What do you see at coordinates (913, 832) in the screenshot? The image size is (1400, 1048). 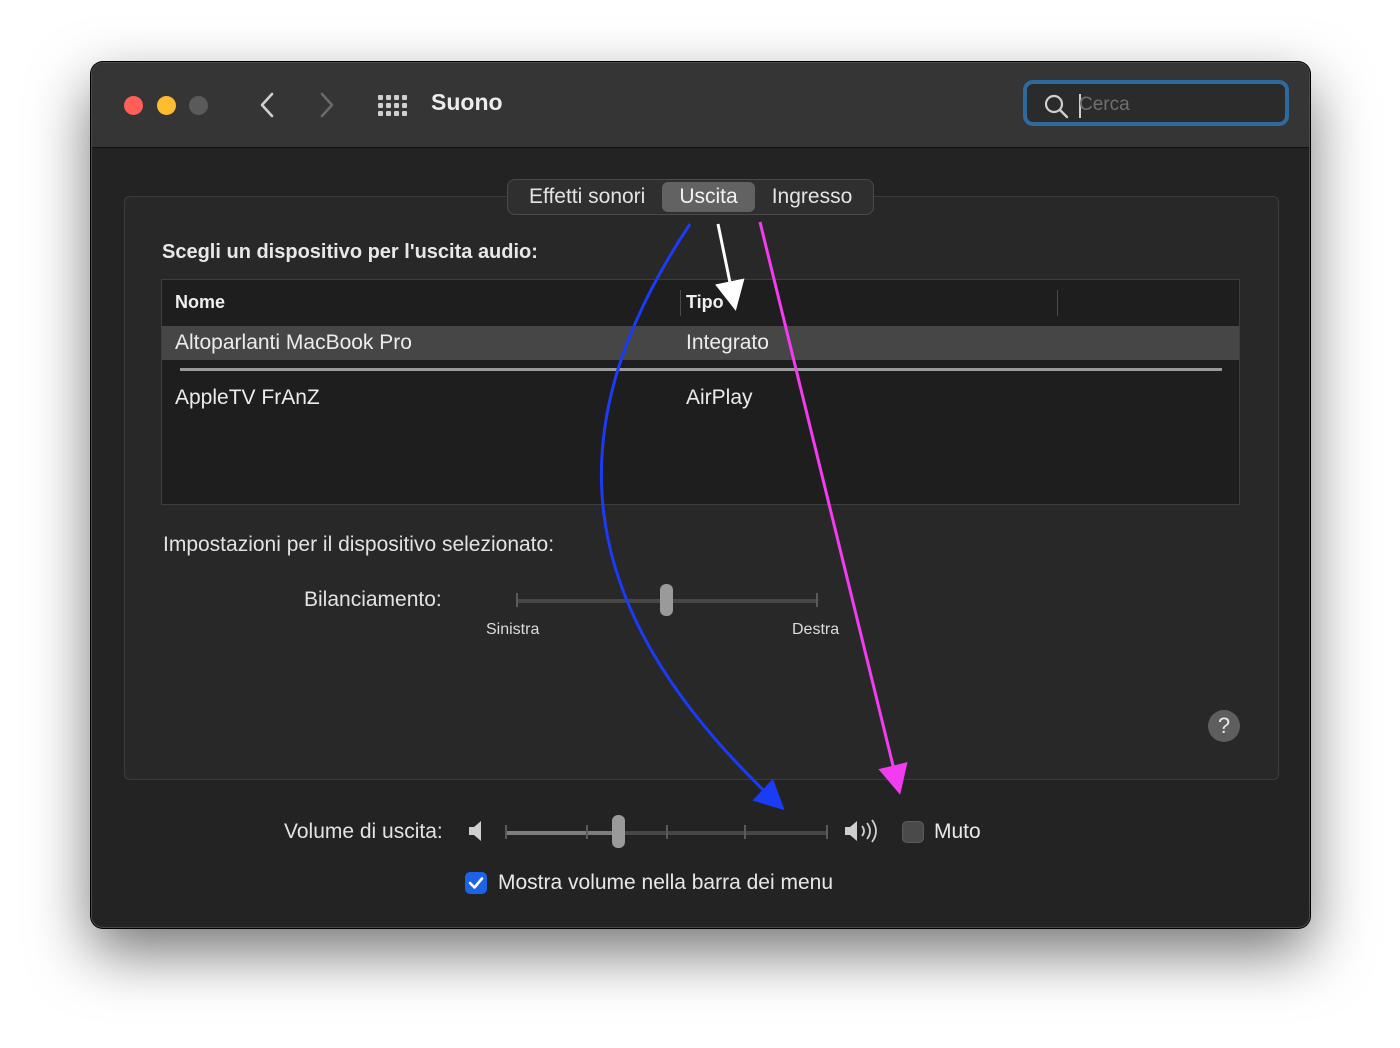 I see `mute-checkbox` at bounding box center [913, 832].